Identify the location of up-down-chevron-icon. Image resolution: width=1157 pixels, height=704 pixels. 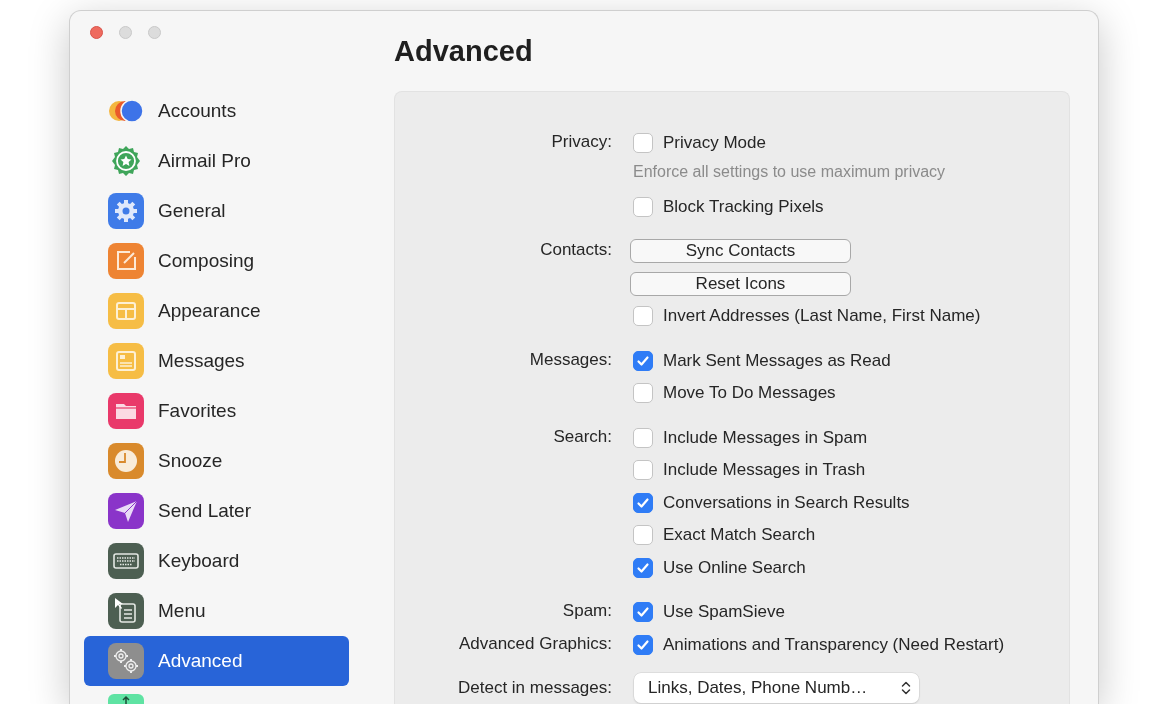
(906, 688).